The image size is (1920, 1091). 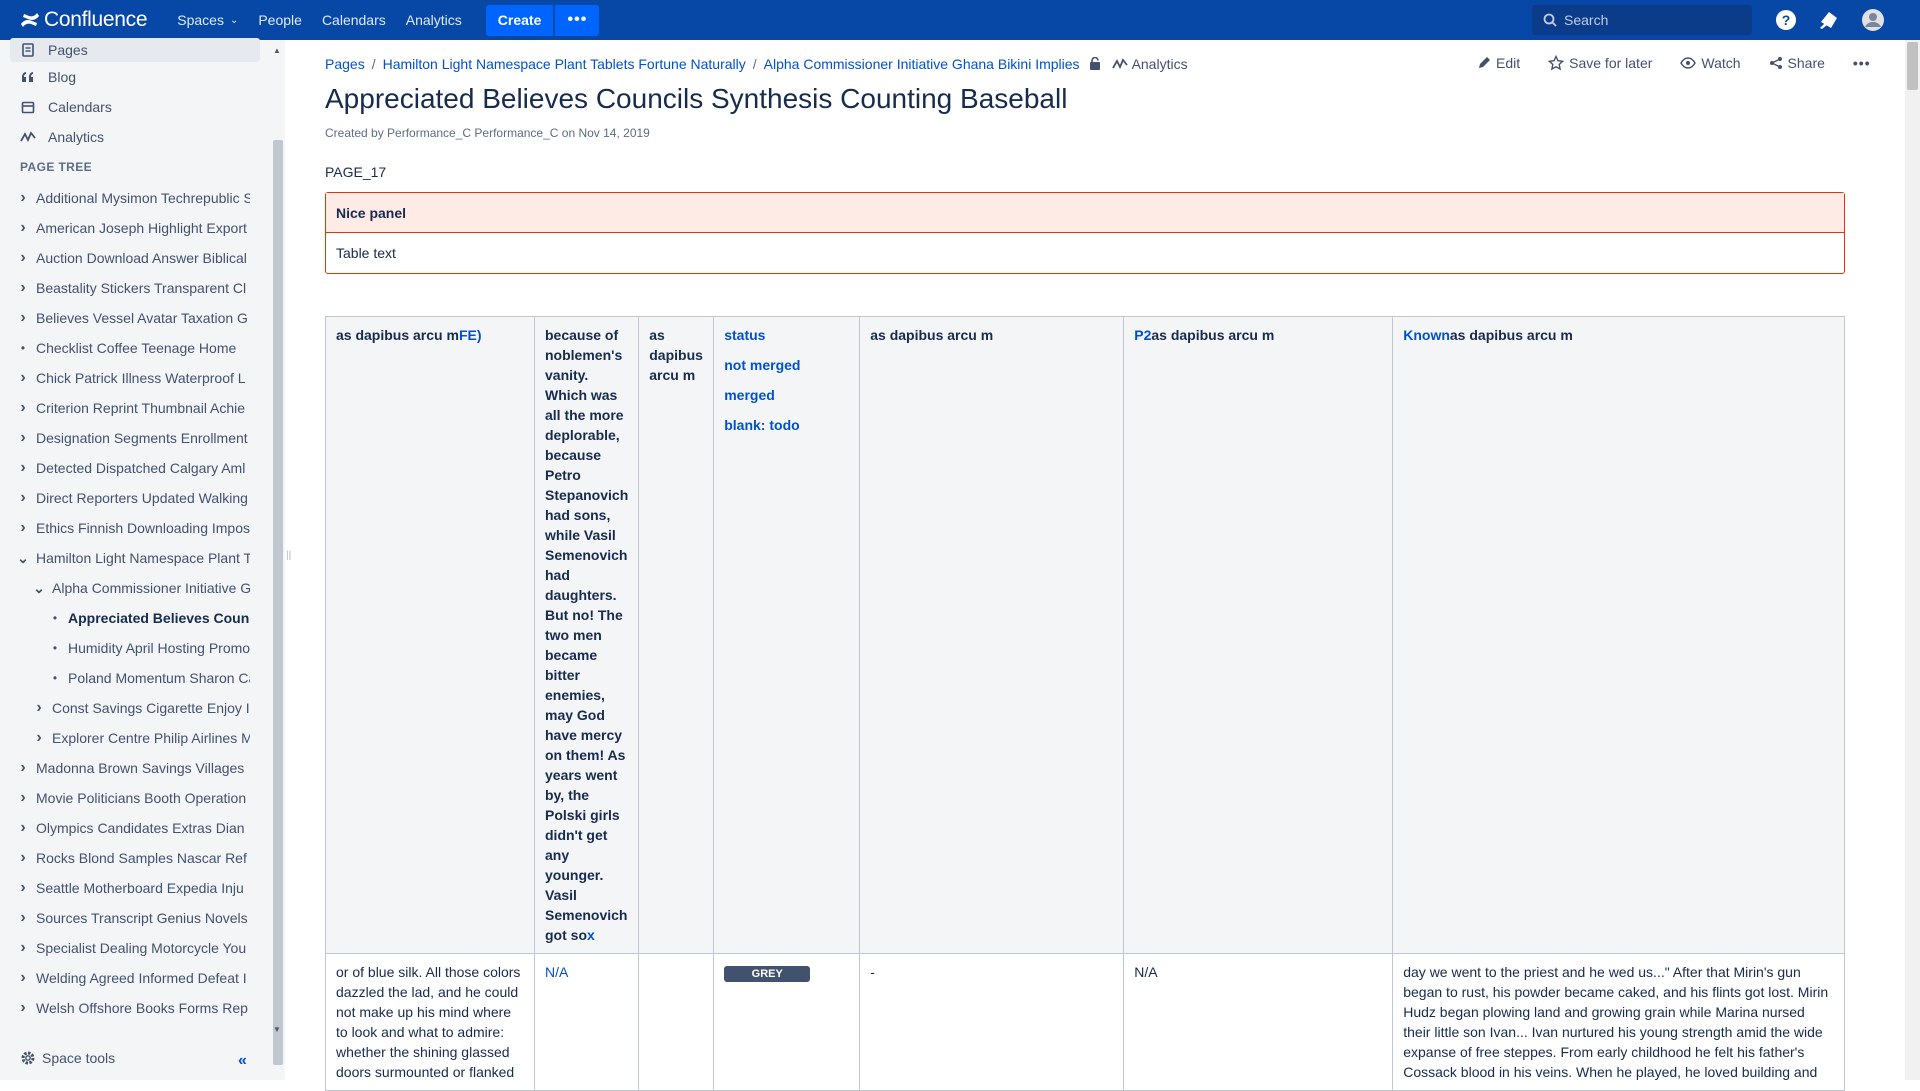 I want to click on page-tree-item: › Auction Download Answer Biblical, so click(x=125, y=258).